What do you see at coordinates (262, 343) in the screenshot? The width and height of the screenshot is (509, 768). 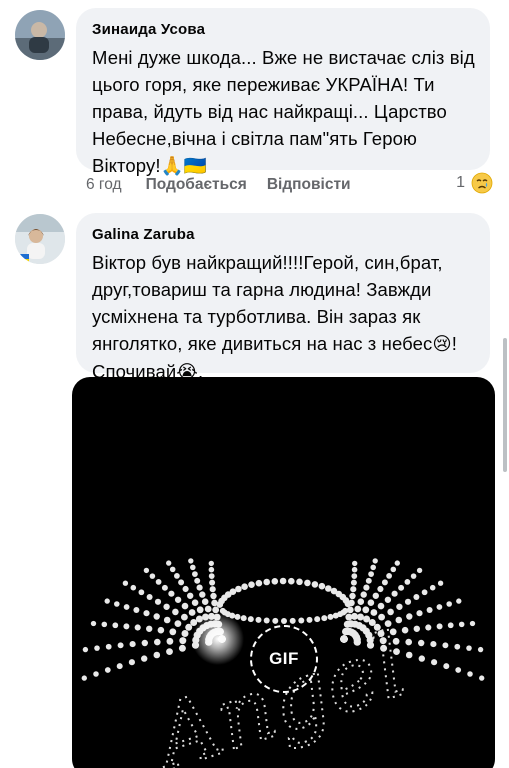 I see `comment-line-text: янголятко, яке дивиться на нас з небес` at bounding box center [262, 343].